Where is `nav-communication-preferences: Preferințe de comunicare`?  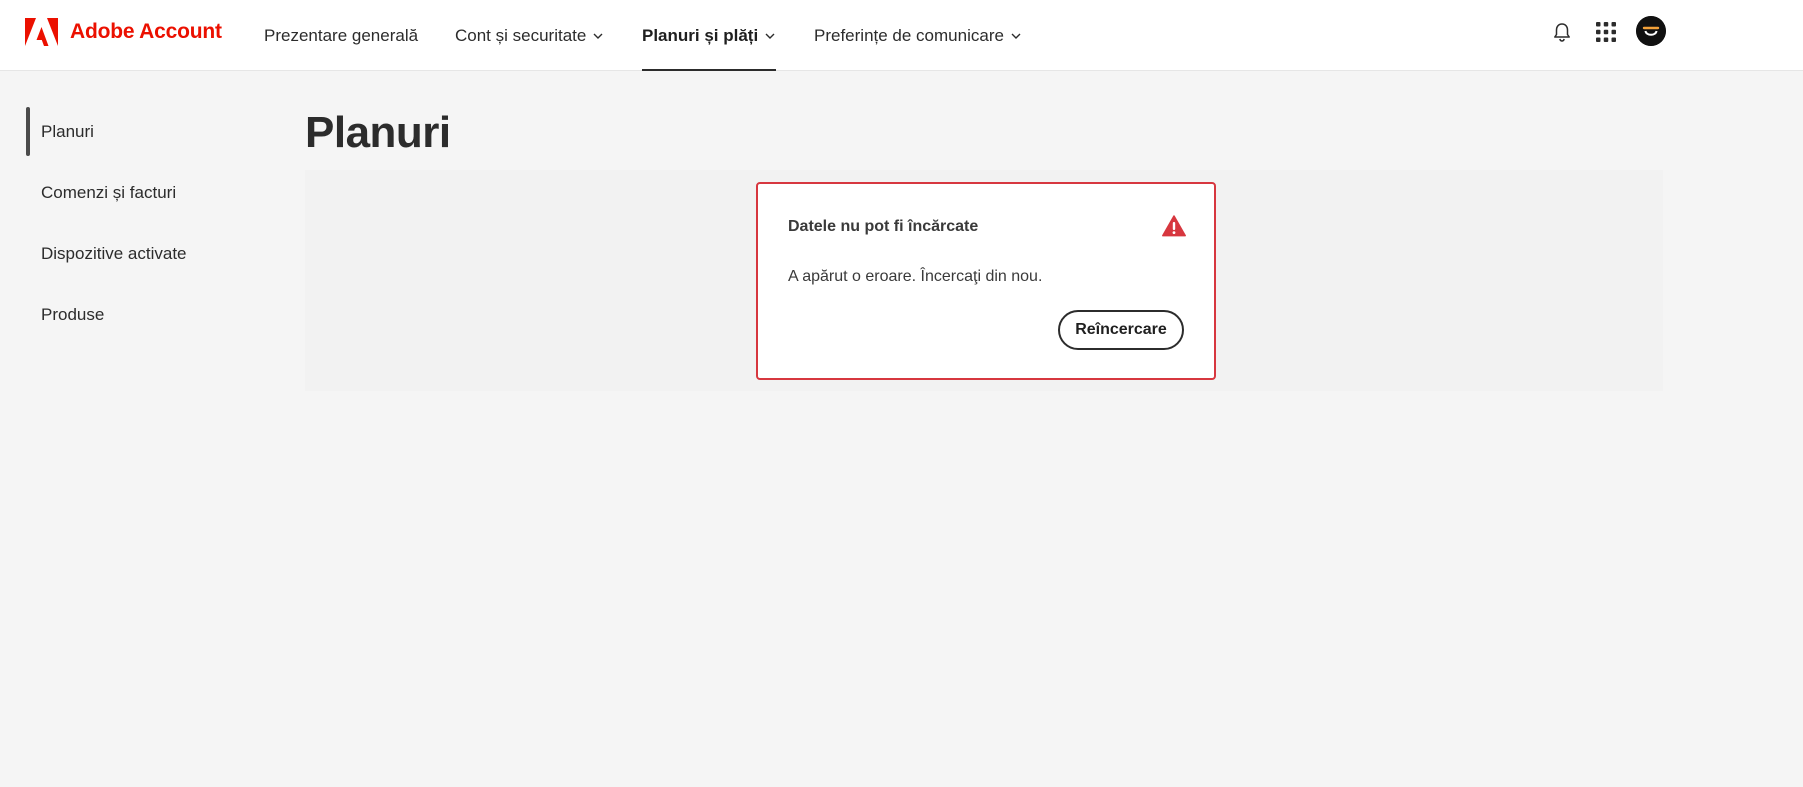 nav-communication-preferences: Preferințe de comunicare is located at coordinates (918, 35).